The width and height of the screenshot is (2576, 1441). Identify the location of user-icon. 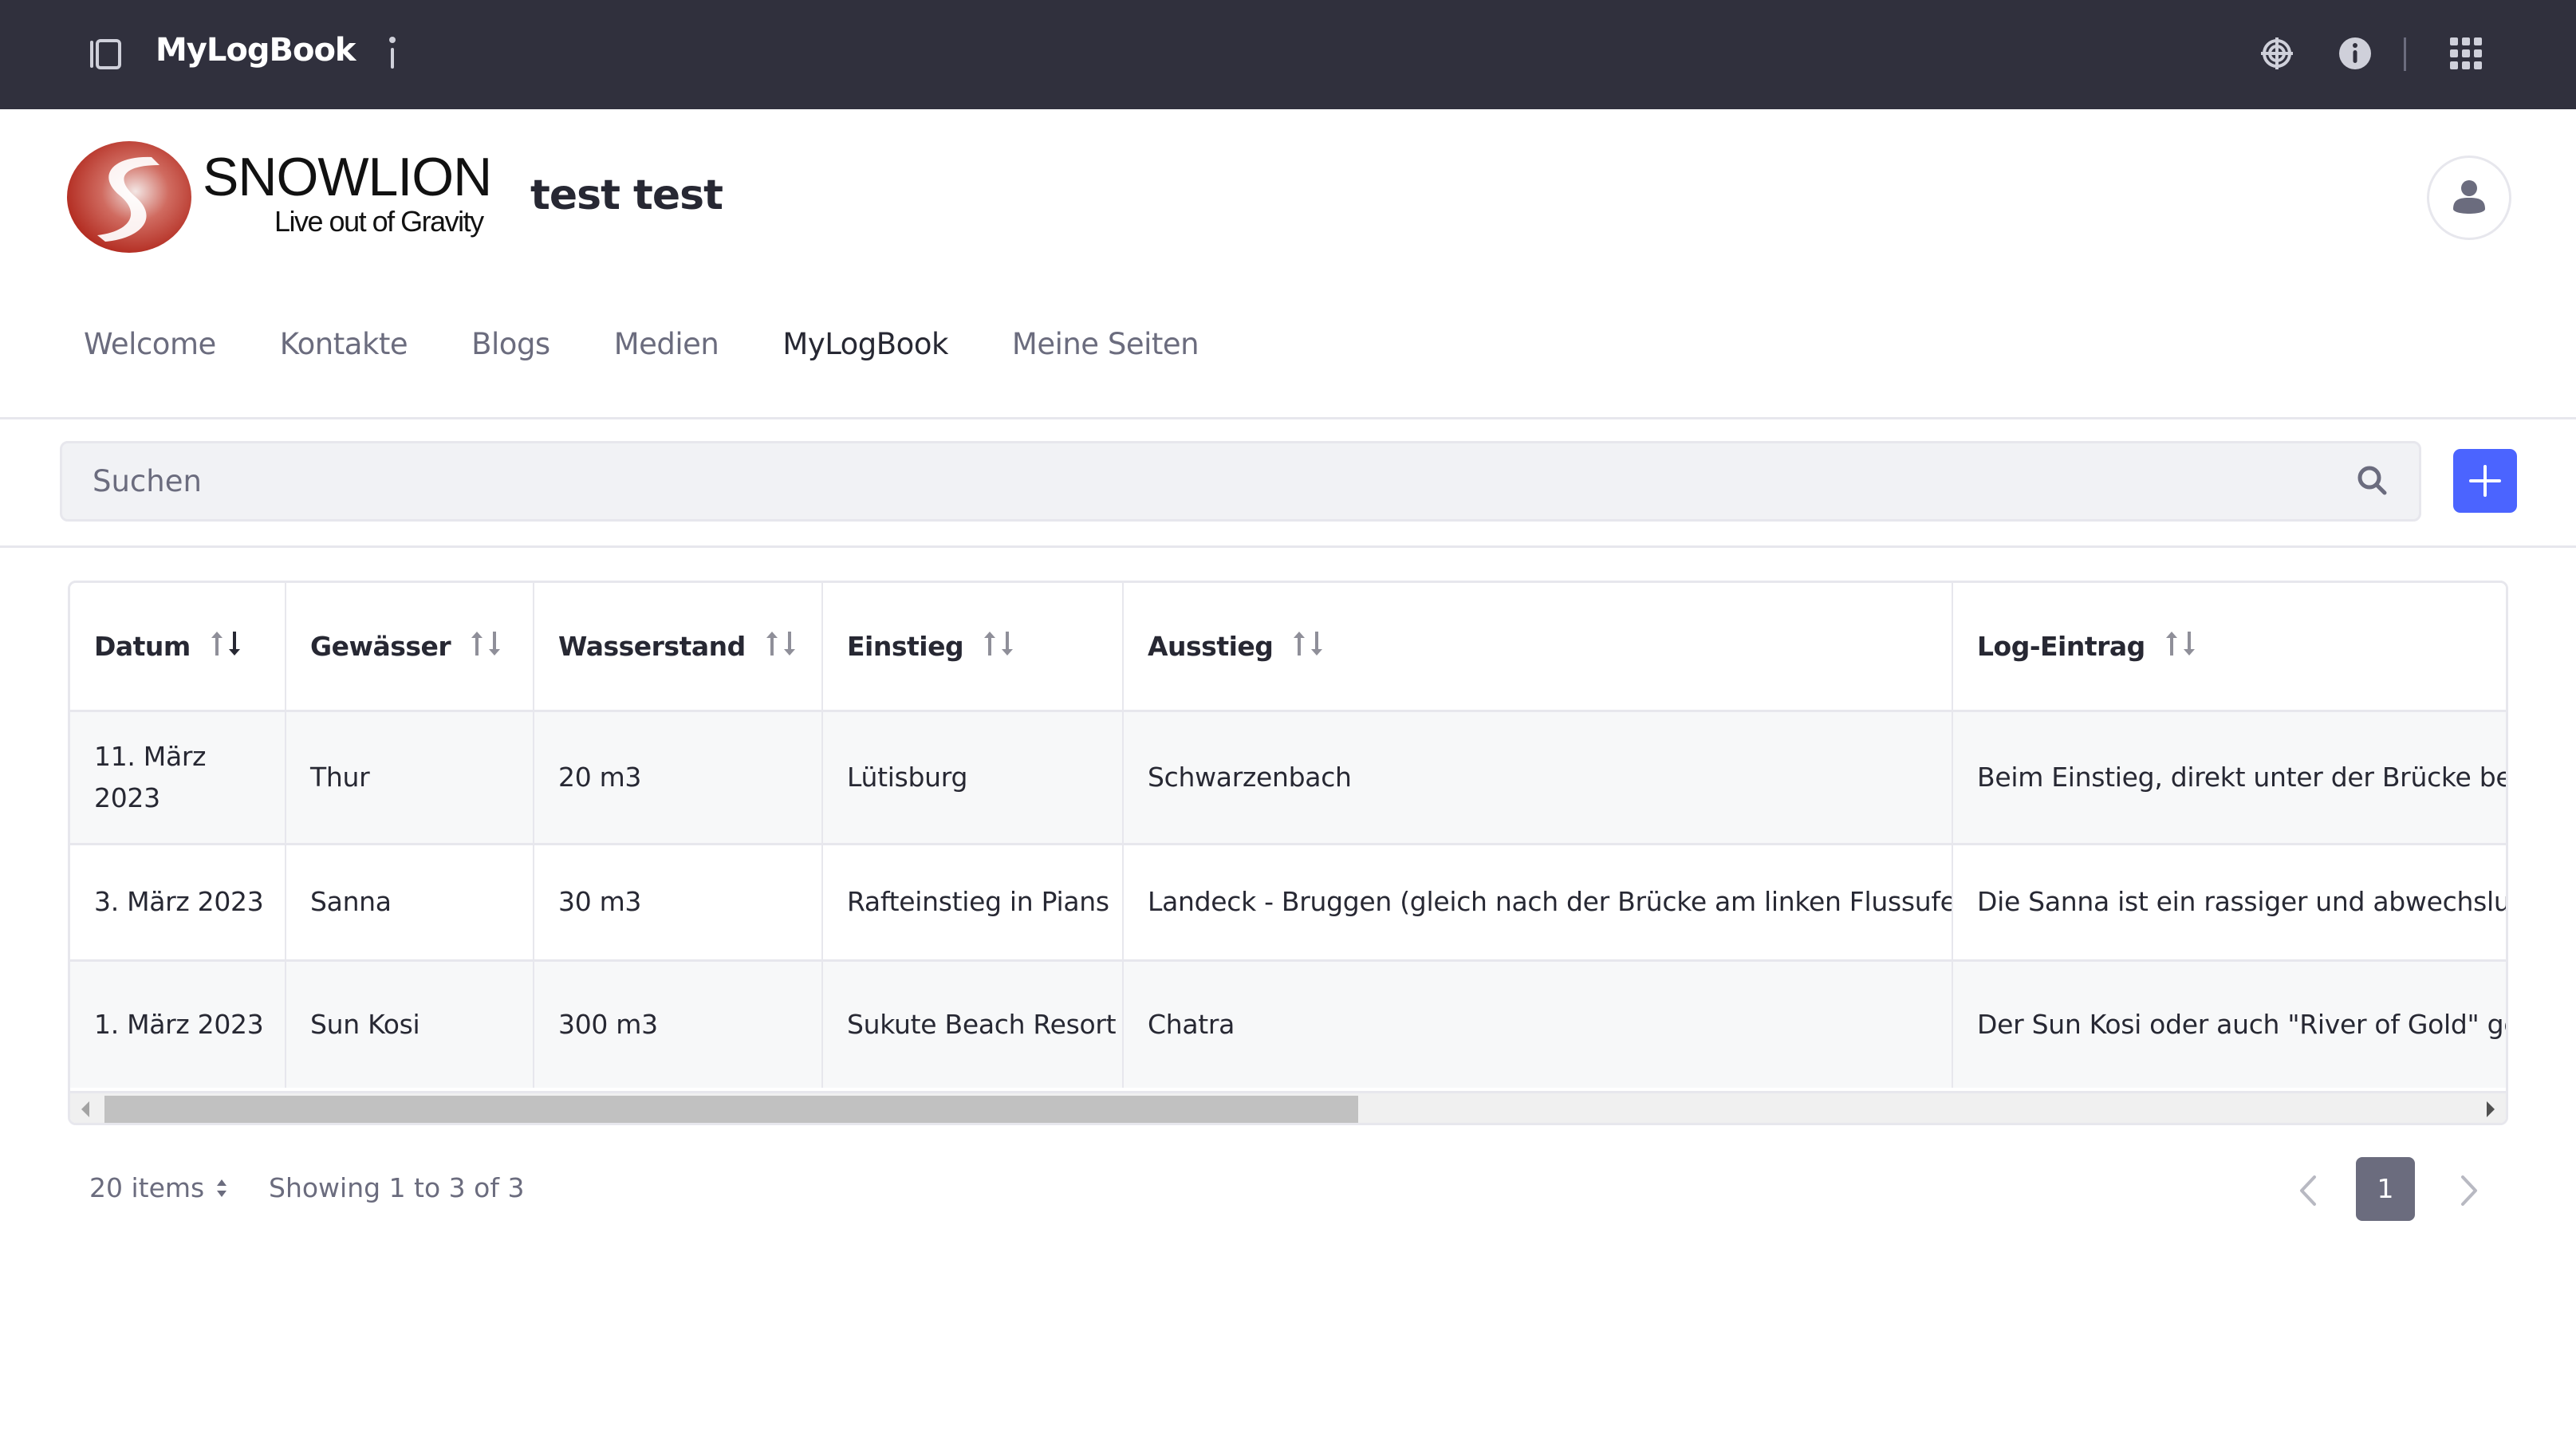
(2469, 197).